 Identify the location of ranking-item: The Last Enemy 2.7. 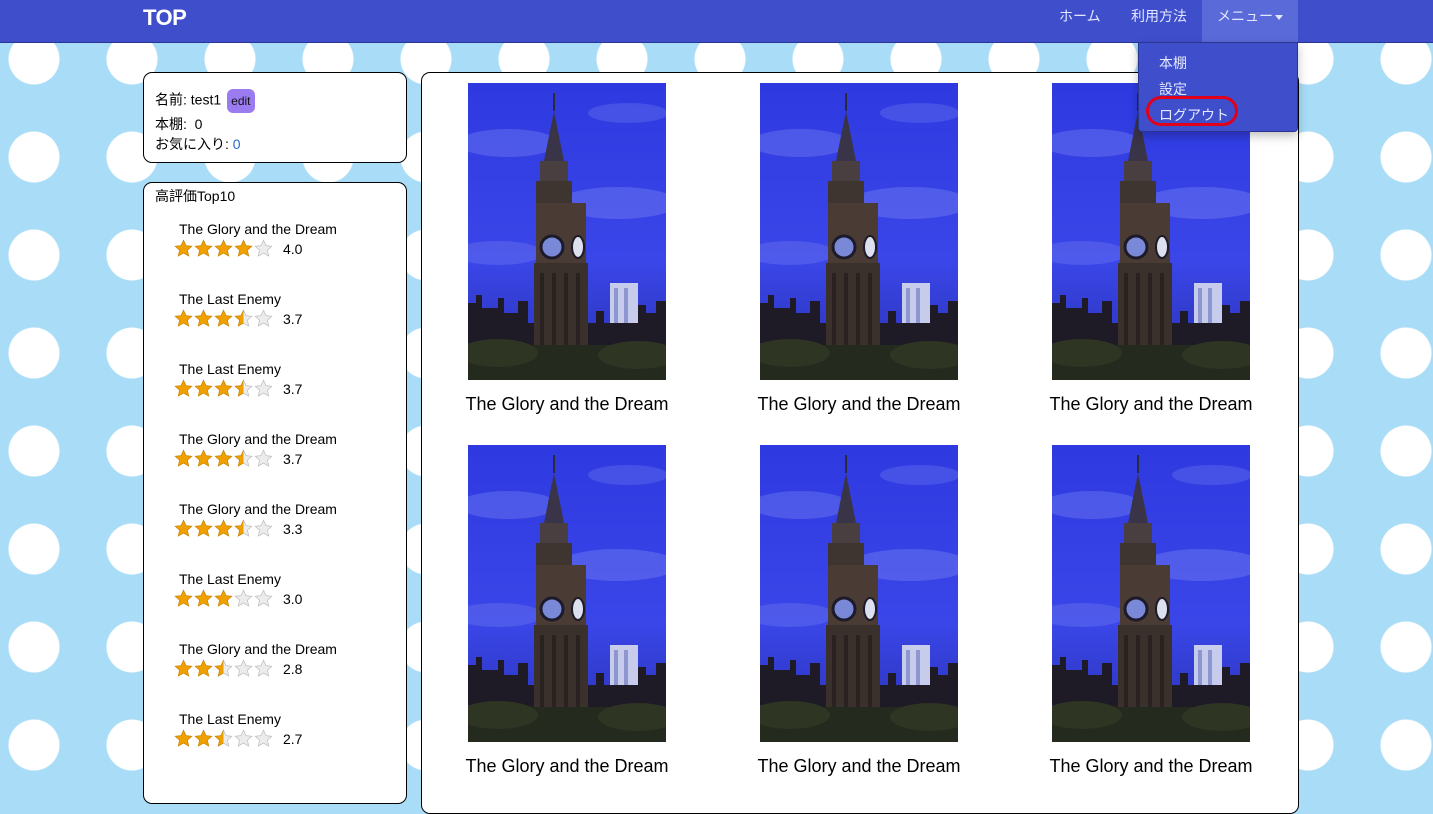
(289, 736).